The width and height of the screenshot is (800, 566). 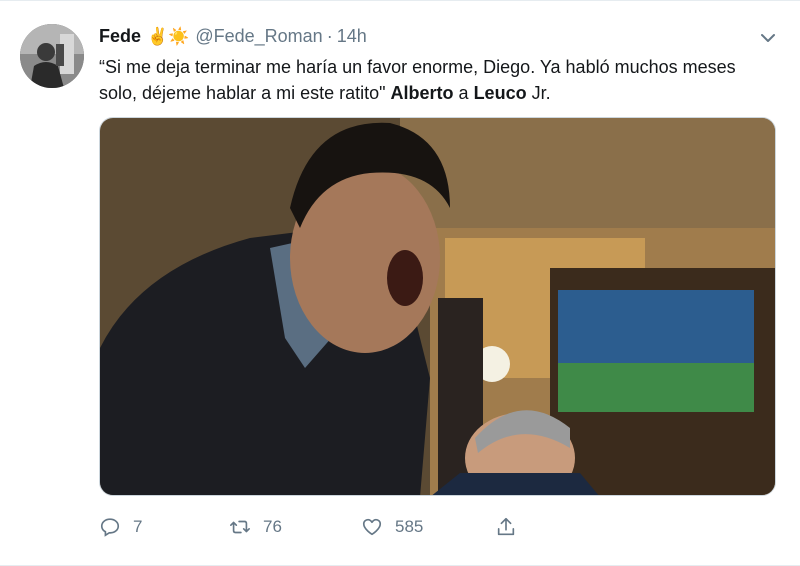 I want to click on tweet-text-part: Jr., so click(x=538, y=93).